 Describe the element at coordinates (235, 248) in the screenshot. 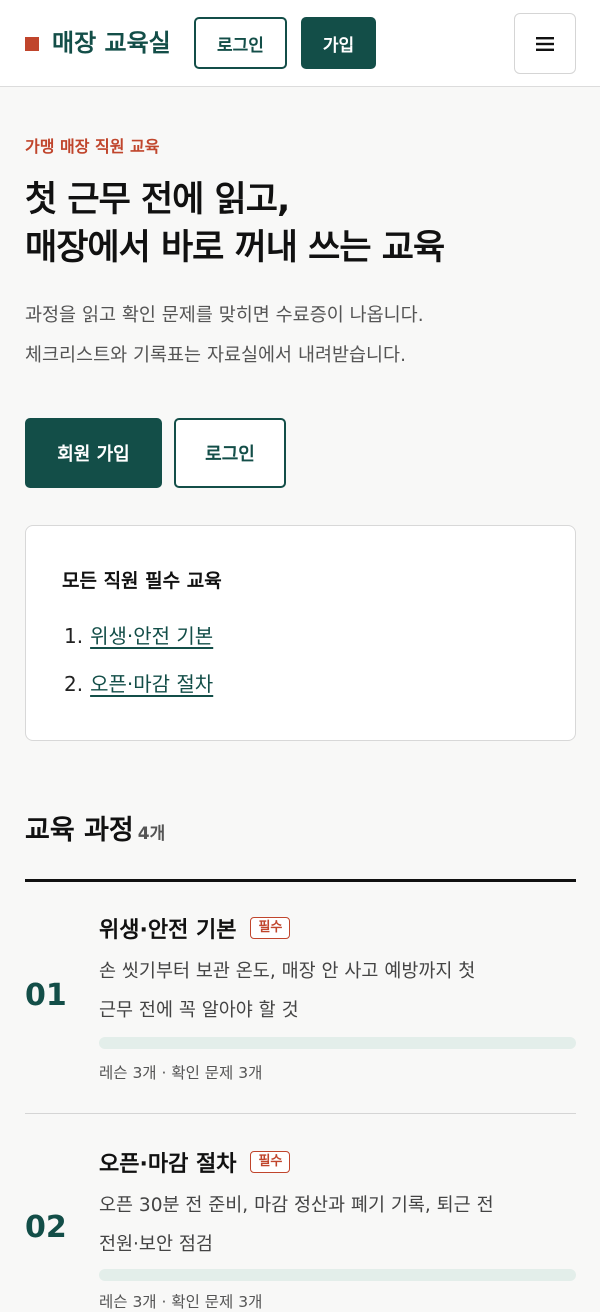

I see `hero-title-line: 매장에서 바로 꺼내 쓰는 교육` at that location.